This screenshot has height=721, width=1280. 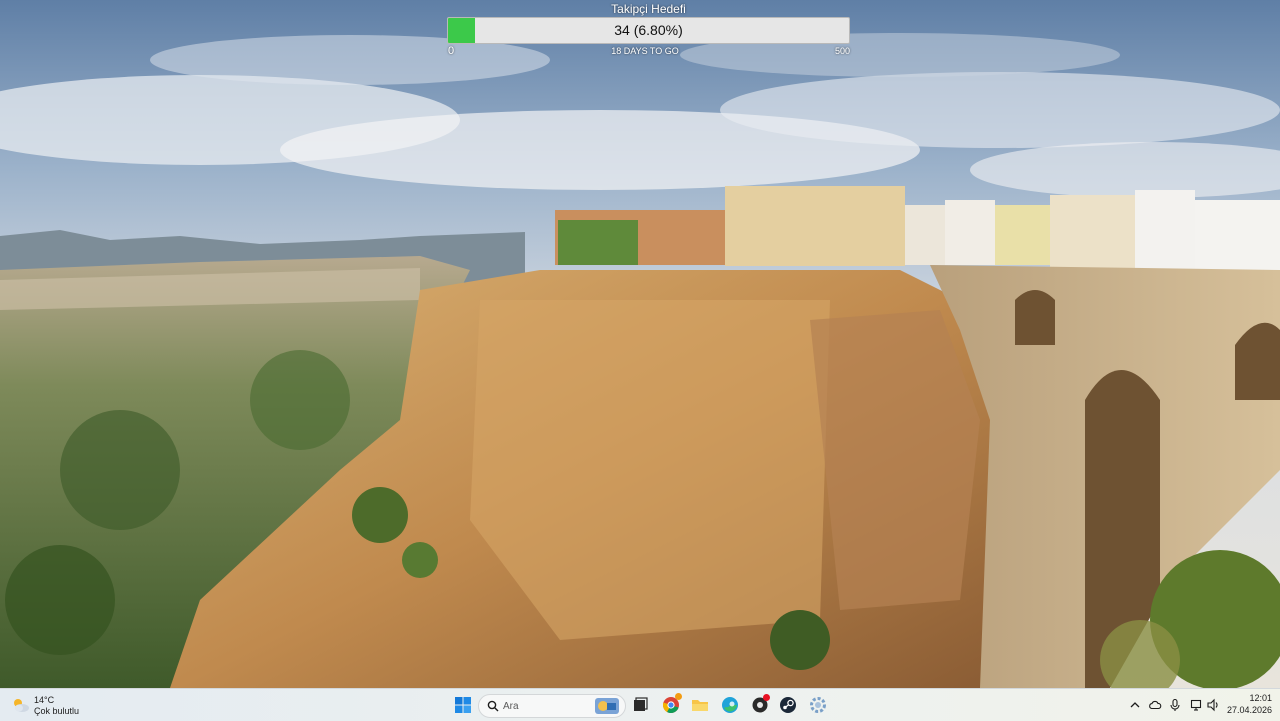 I want to click on search-input, so click(x=543, y=706).